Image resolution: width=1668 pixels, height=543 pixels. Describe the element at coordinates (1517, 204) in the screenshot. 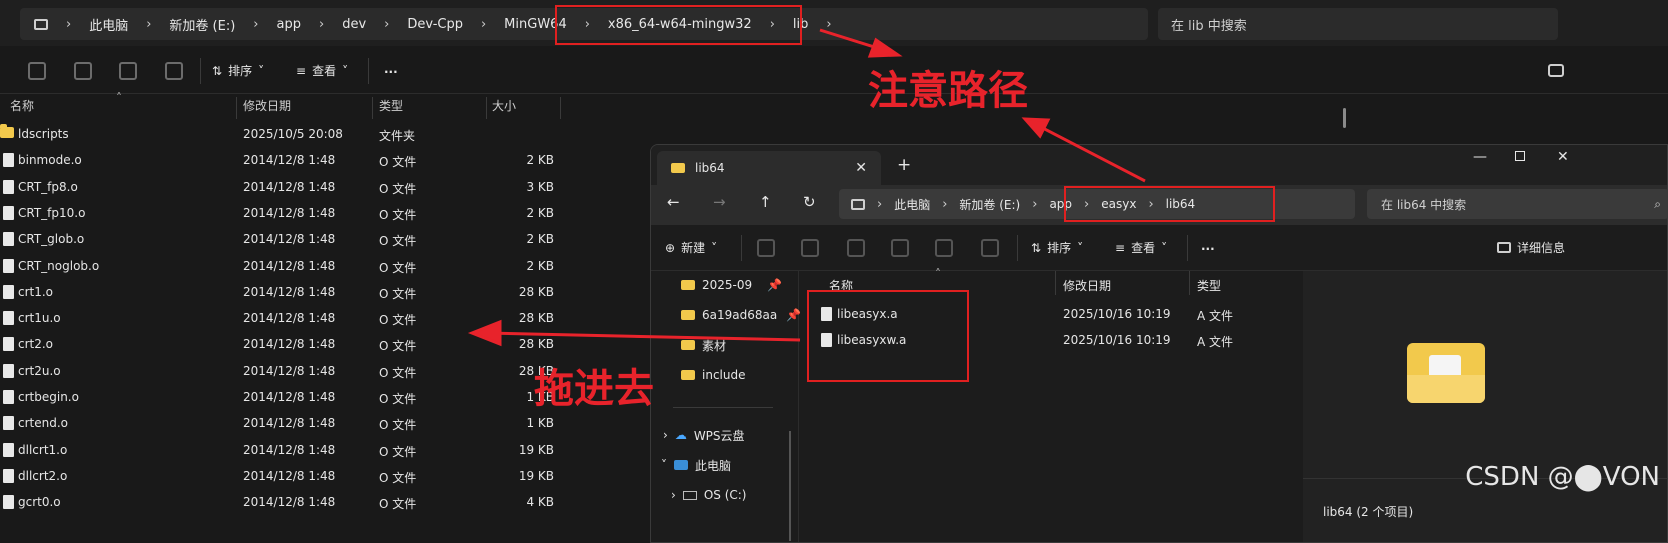

I see `search-input: 在 lib64 中搜索 ⌕` at that location.